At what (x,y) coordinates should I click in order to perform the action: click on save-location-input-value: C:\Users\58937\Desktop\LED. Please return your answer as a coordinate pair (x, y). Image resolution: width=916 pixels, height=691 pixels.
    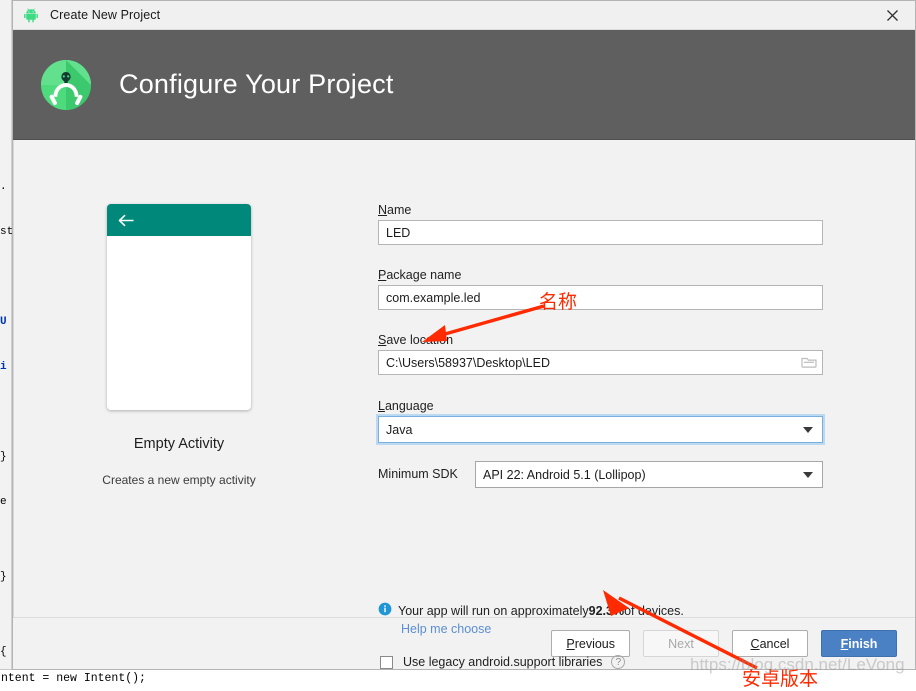
    Looking at the image, I should click on (468, 362).